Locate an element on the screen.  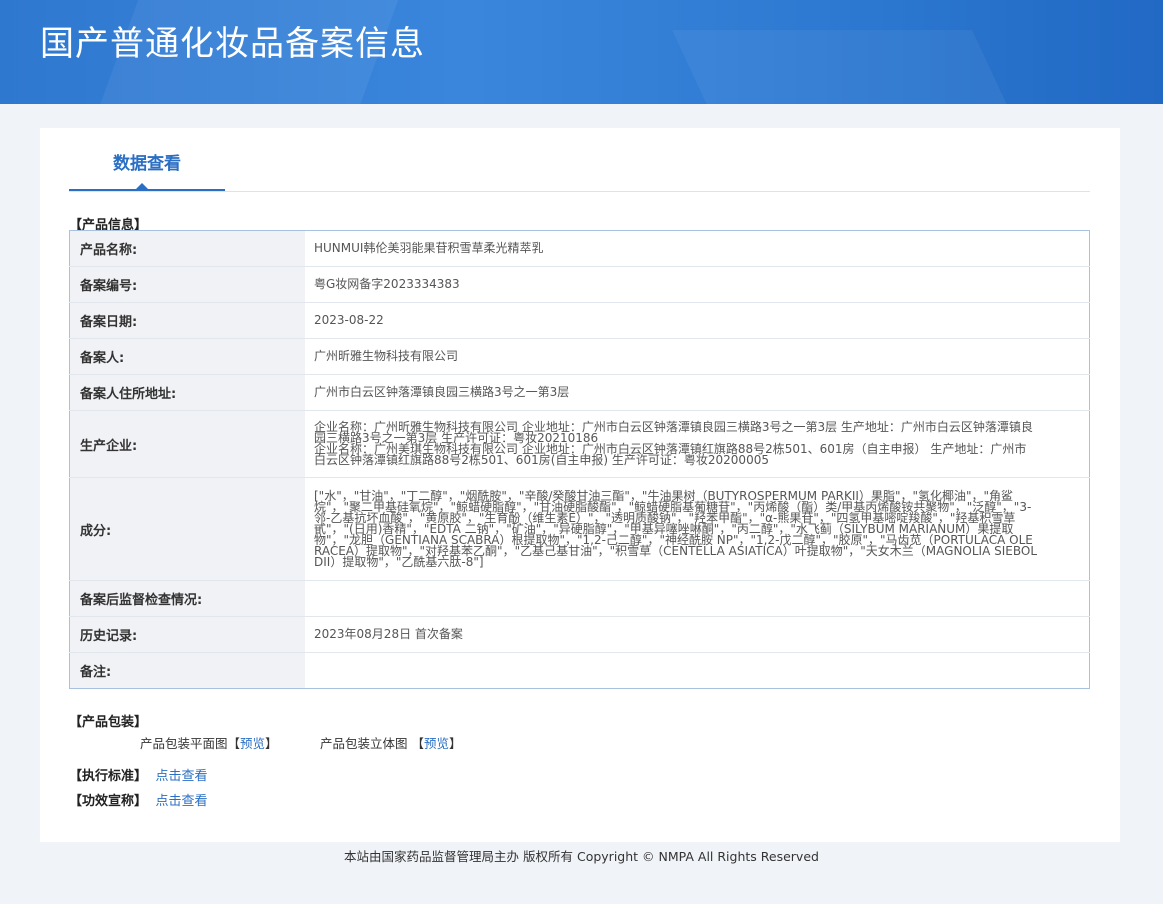
row-value: HUNMUI韩伦美羽能果苷积雪草柔光精萃乳 is located at coordinates (697, 248).